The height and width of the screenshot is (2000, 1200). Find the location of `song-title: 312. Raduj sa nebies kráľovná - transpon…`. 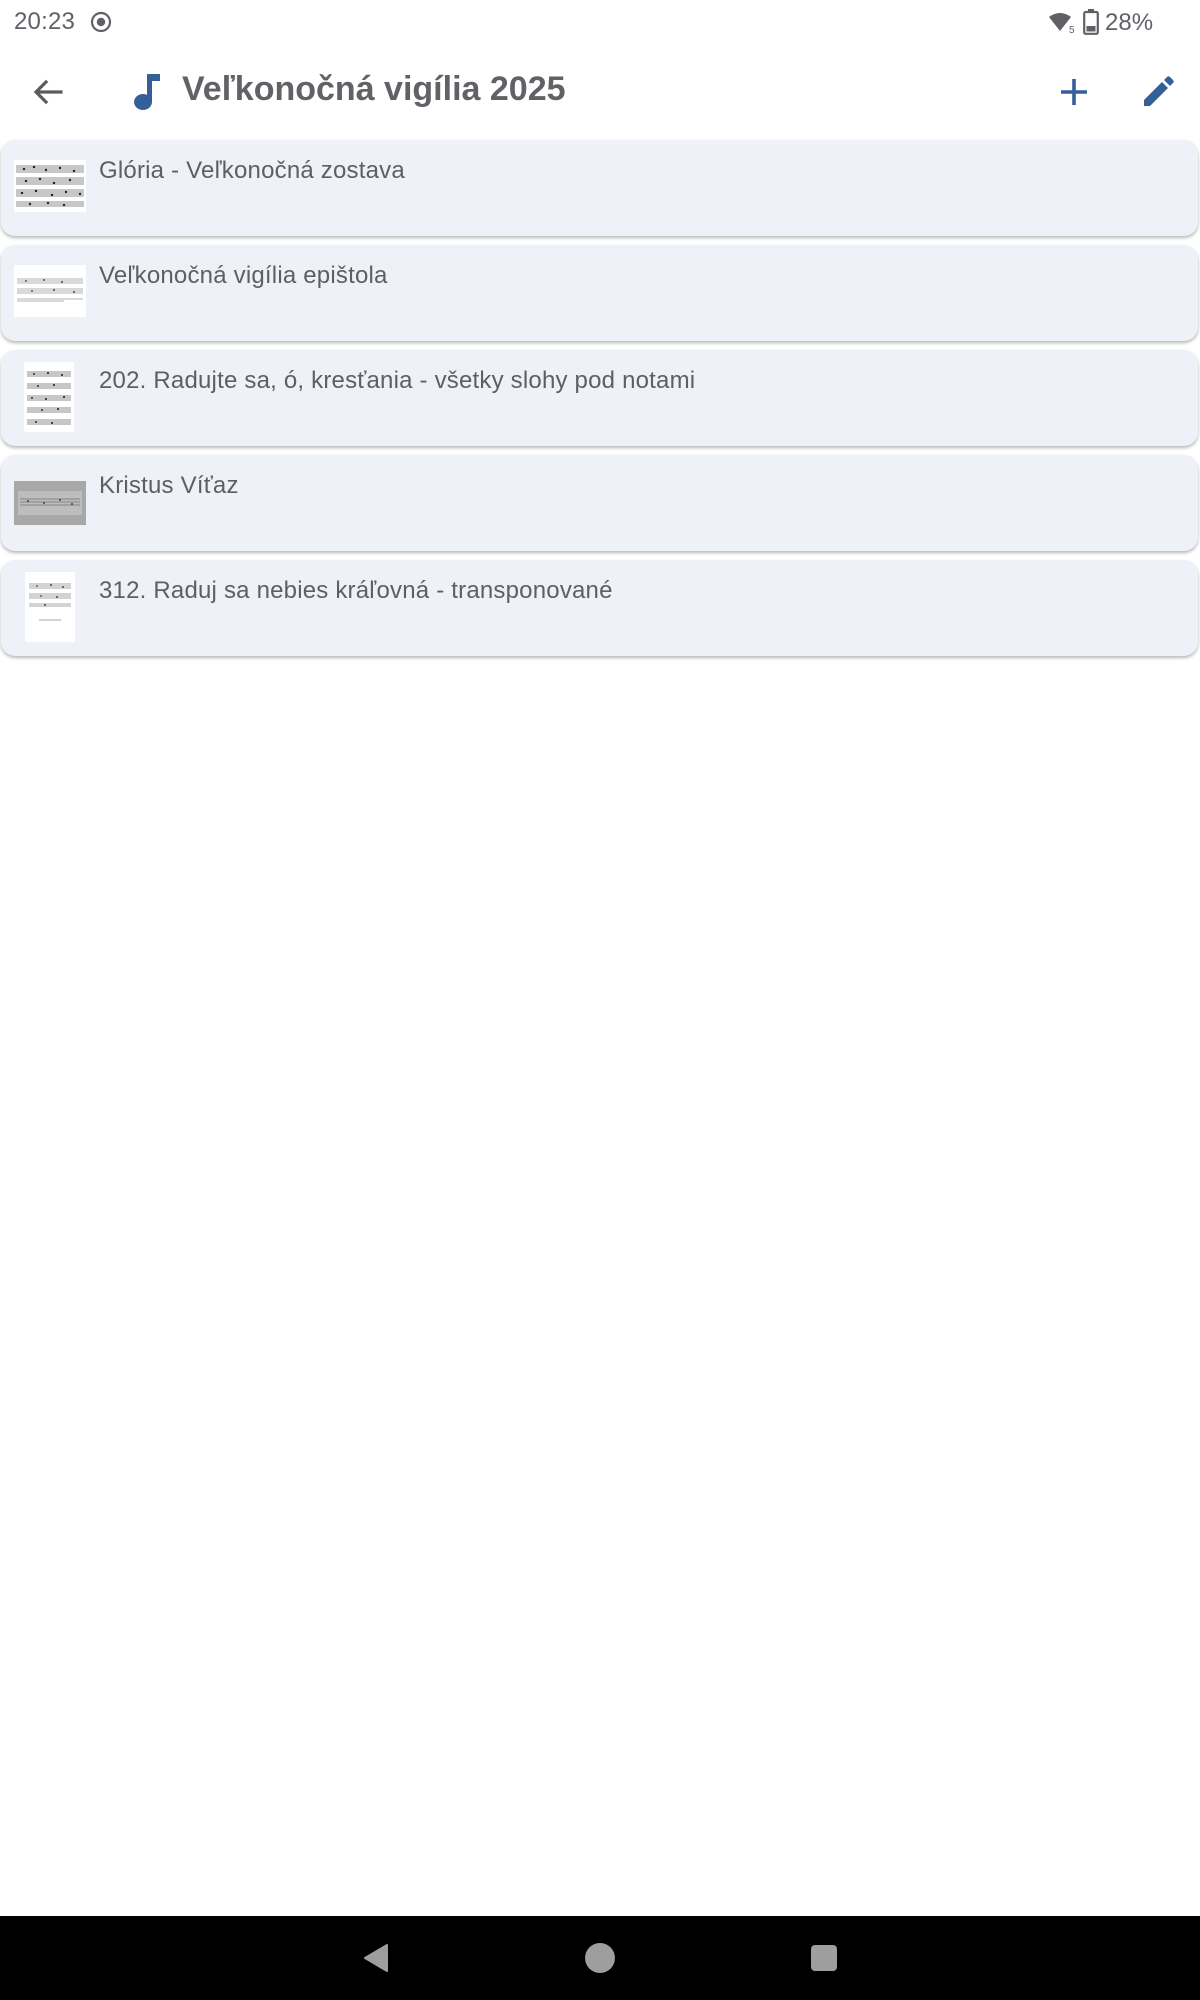

song-title: 312. Raduj sa nebies kráľovná - transpon… is located at coordinates (356, 590).